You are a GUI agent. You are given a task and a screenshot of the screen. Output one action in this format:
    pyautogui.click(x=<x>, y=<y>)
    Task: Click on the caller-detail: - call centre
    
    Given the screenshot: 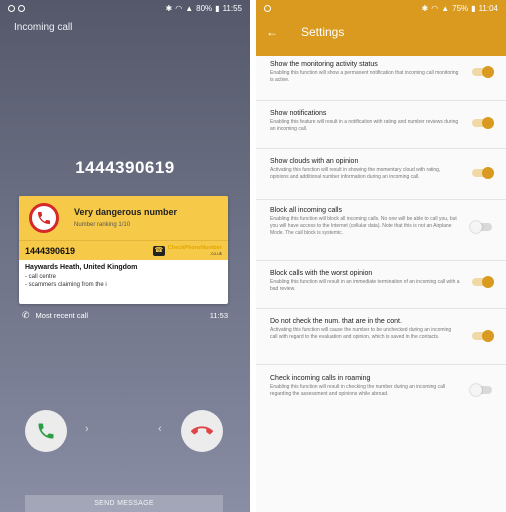 What is the action you would take?
    pyautogui.click(x=41, y=277)
    